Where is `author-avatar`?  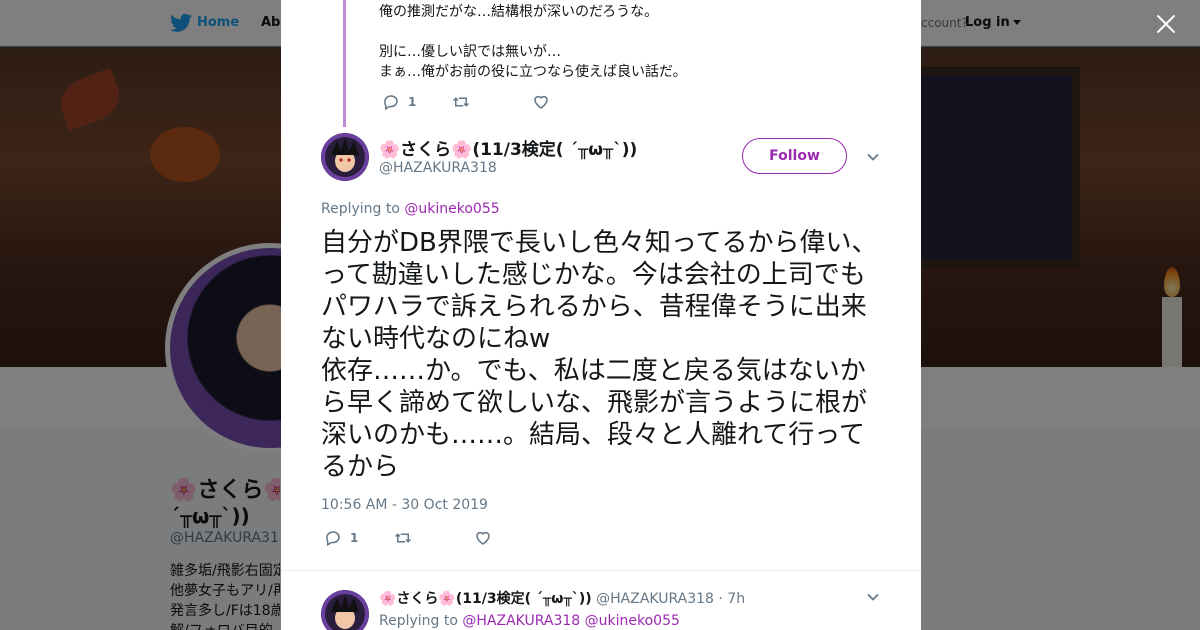 author-avatar is located at coordinates (345, 157).